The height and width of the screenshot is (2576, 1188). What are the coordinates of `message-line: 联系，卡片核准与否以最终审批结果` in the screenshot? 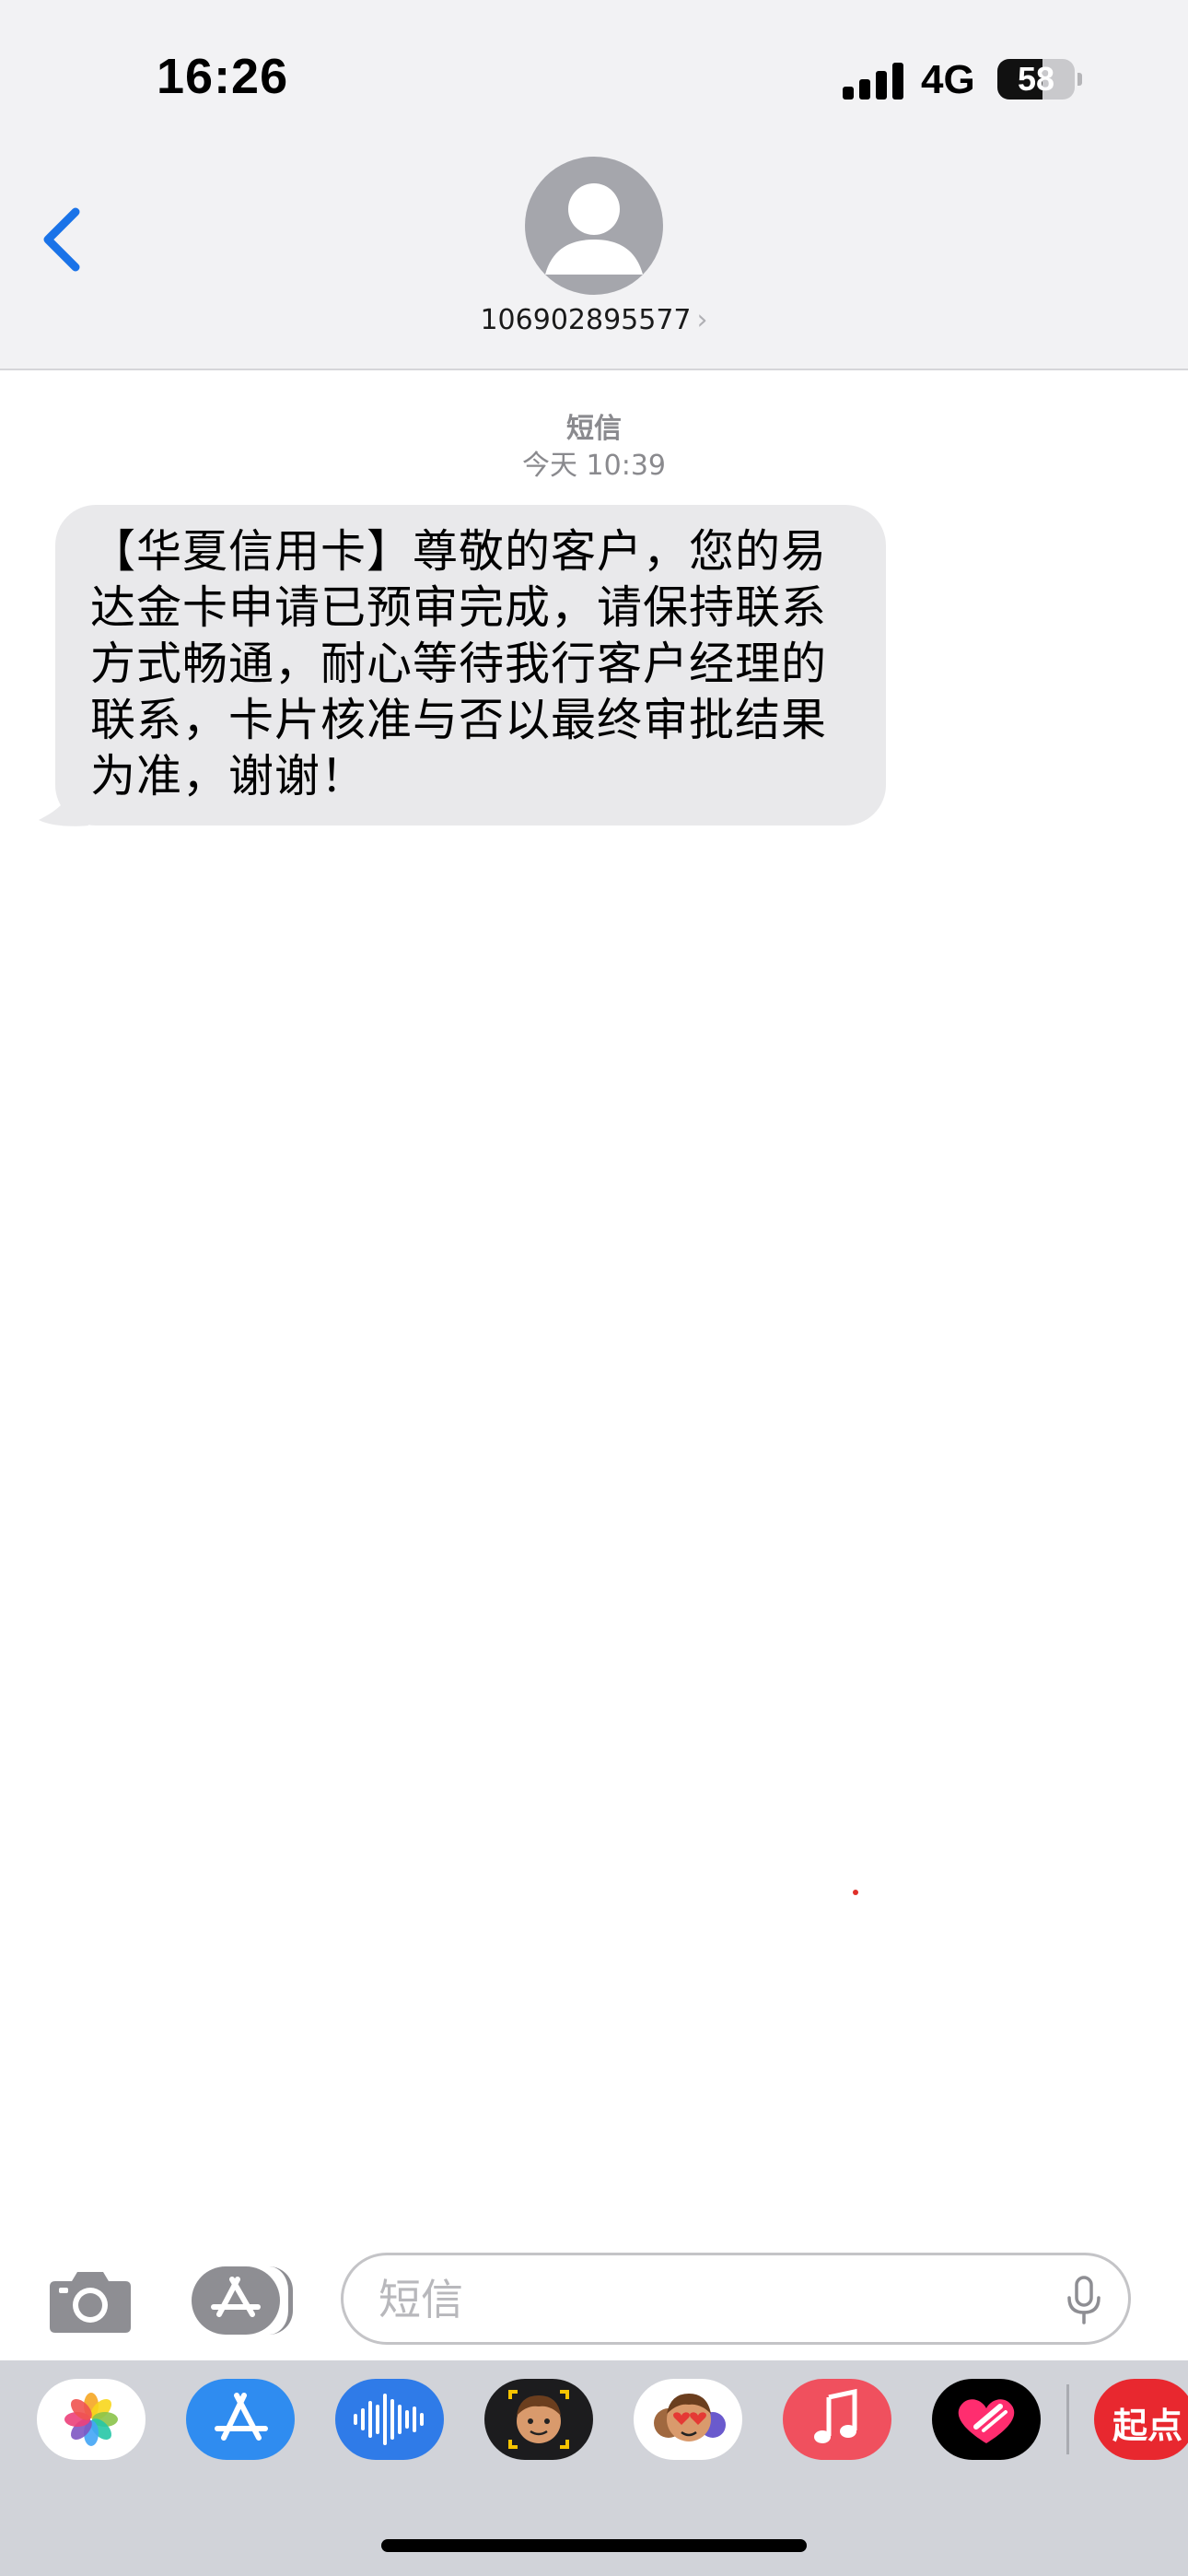 It's located at (459, 720).